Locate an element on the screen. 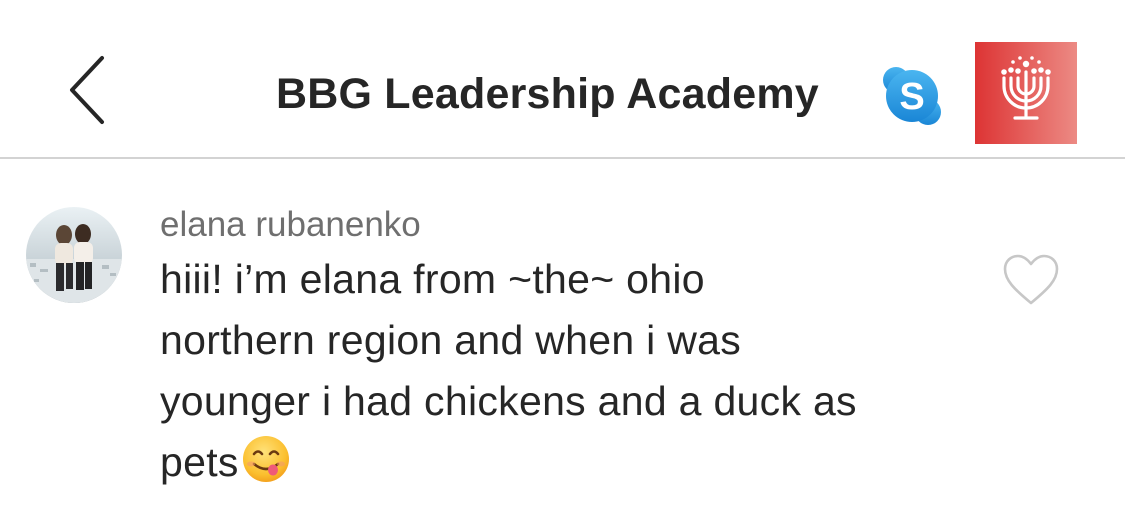  heart-outline-icon is located at coordinates (1031, 279).